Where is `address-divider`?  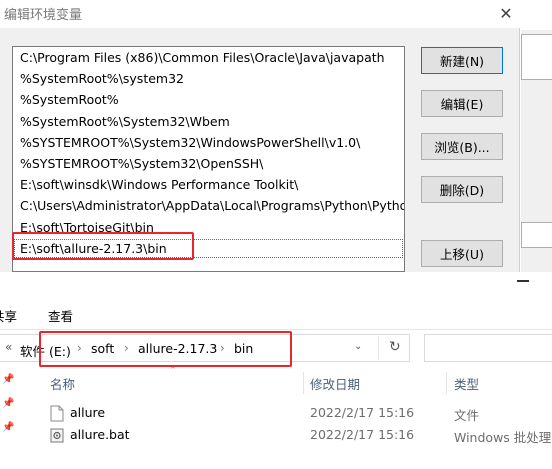
address-divider is located at coordinates (378, 348).